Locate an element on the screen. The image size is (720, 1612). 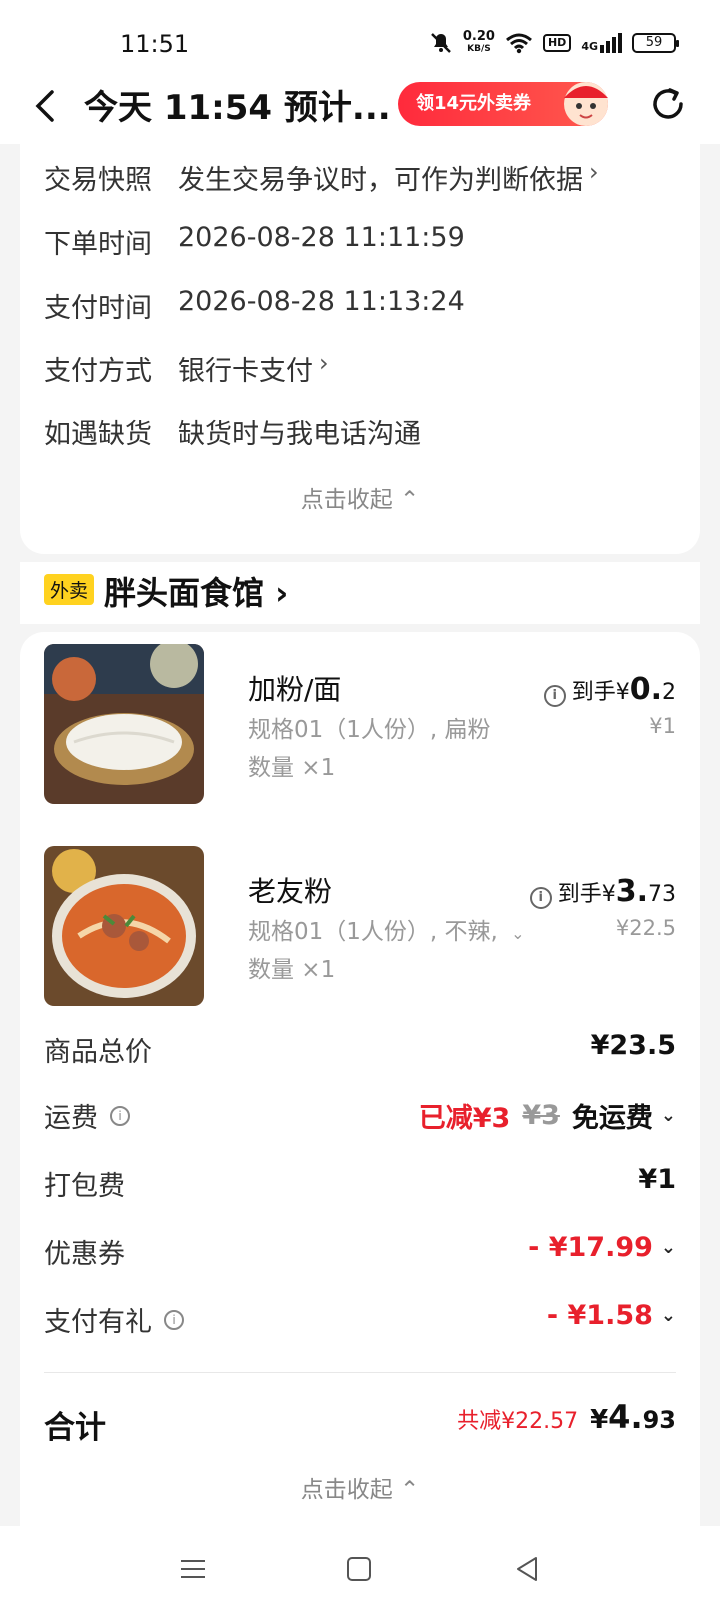
info-row-pay-time: 支付时间 2026-08-28 11:13:24 is located at coordinates (254, 305).